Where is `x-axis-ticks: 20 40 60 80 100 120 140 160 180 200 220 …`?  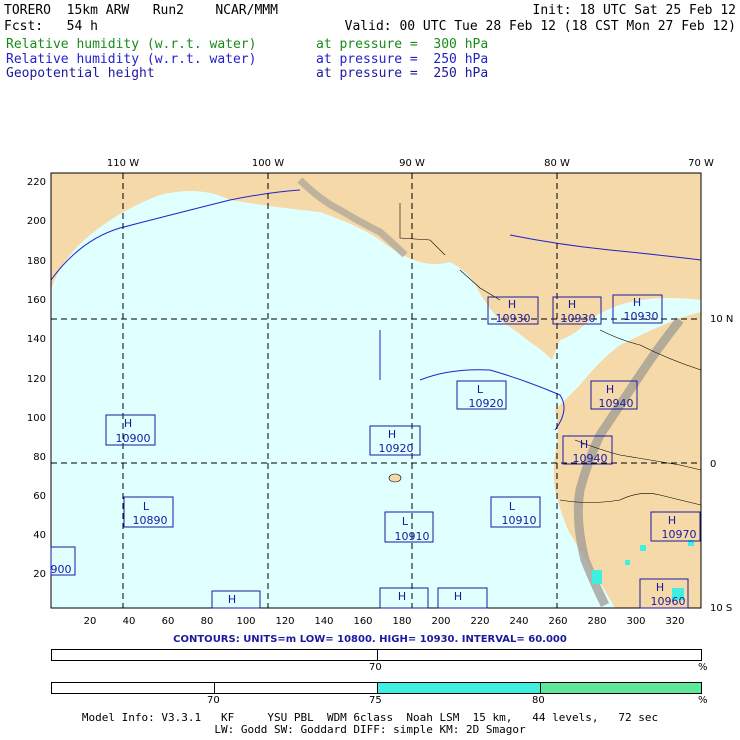 x-axis-ticks: 20 40 60 80 100 120 140 160 180 200 220 … is located at coordinates (384, 621).